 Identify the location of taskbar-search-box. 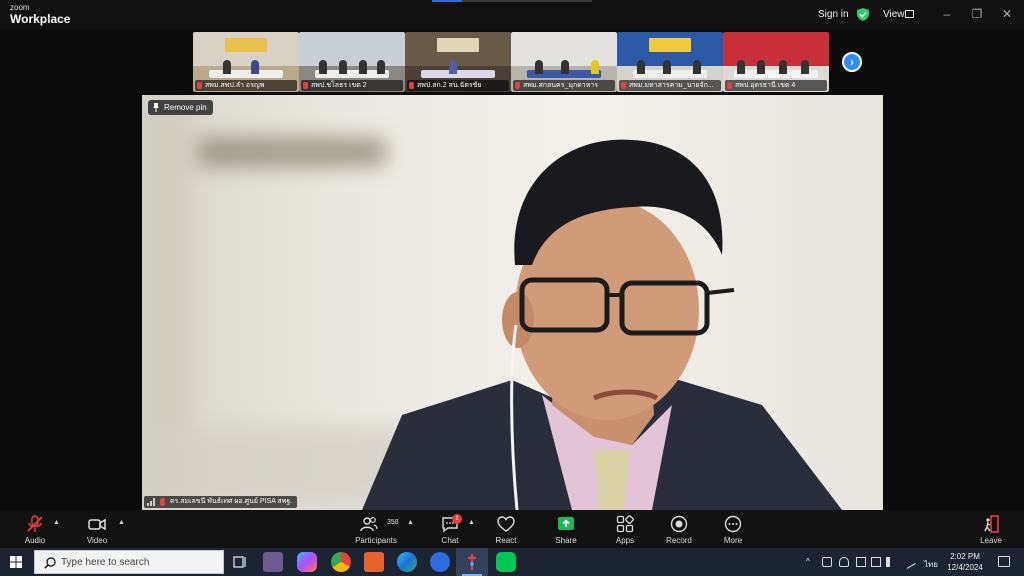
(129, 562).